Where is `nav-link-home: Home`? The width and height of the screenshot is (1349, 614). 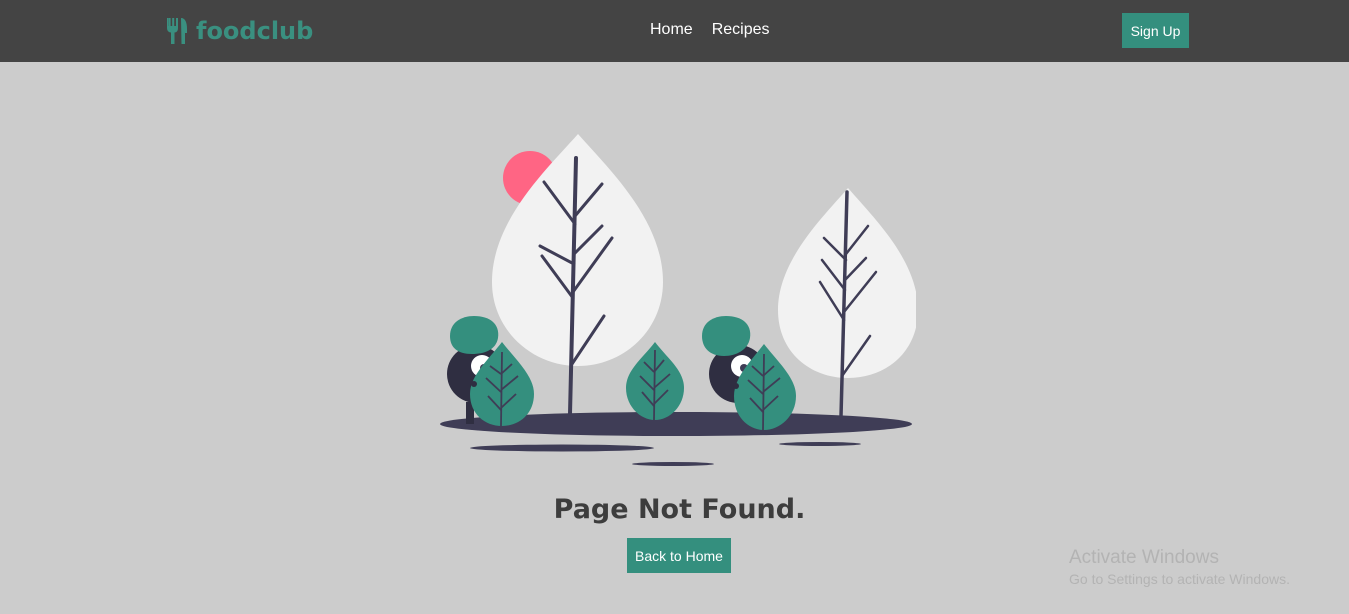 nav-link-home: Home is located at coordinates (671, 30).